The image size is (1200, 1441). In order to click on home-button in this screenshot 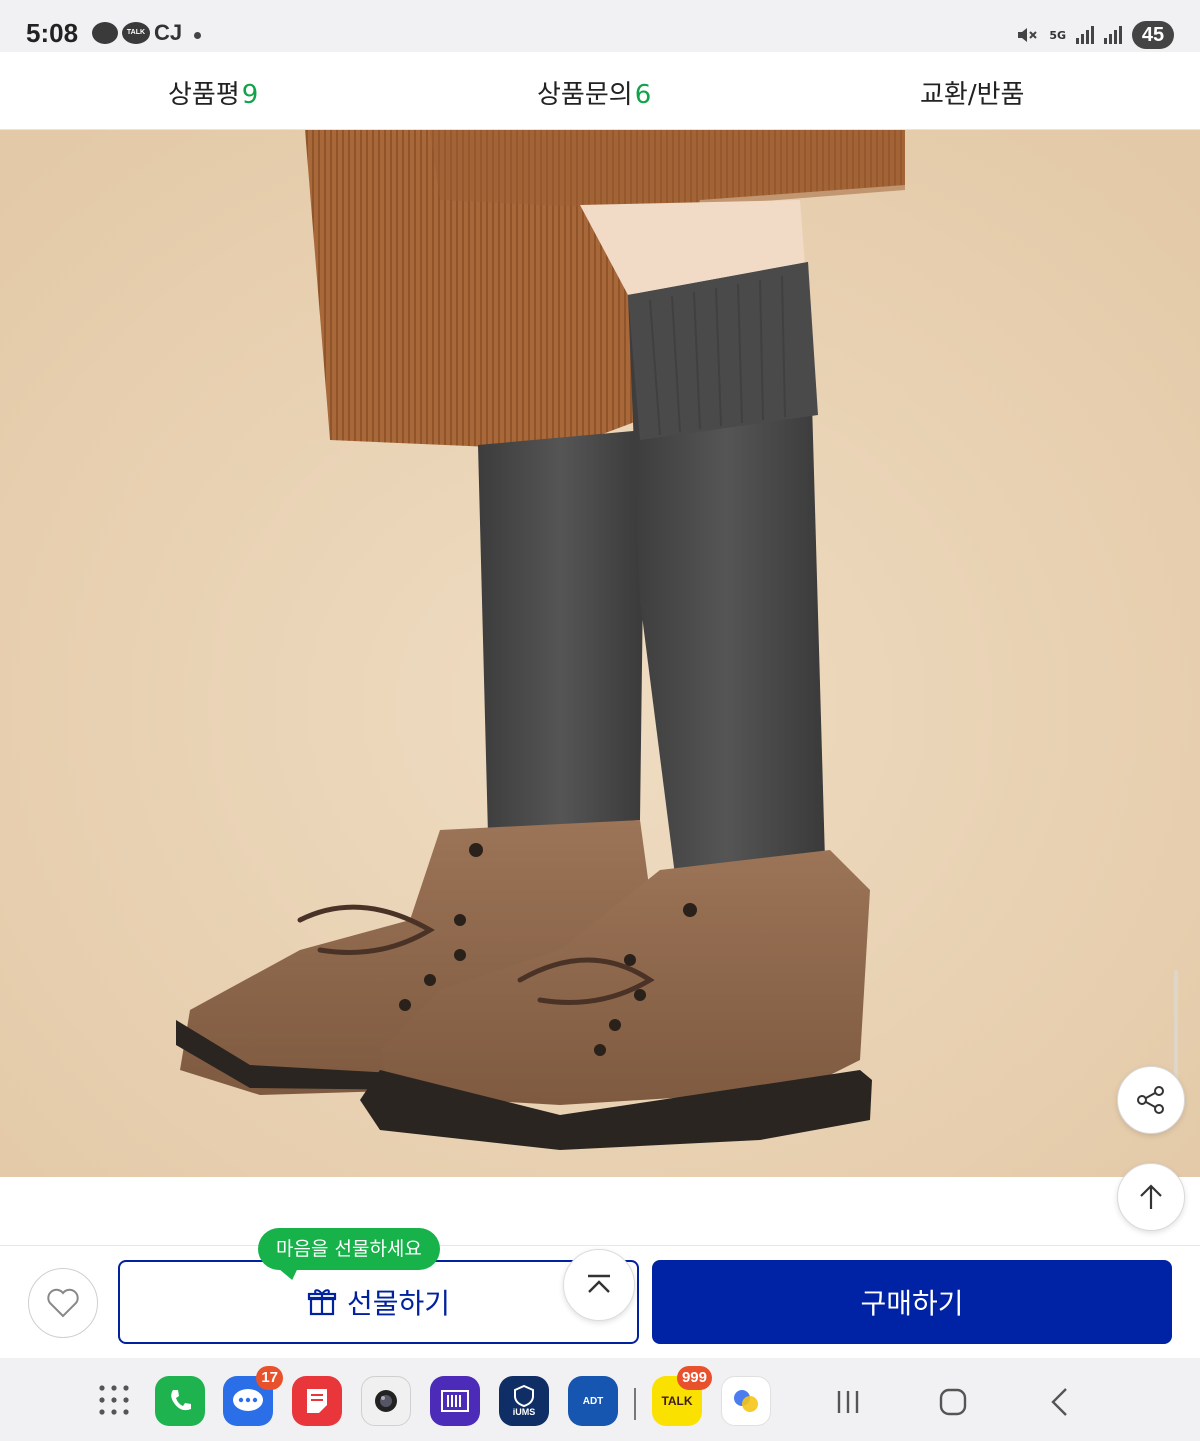, I will do `click(953, 1402)`.